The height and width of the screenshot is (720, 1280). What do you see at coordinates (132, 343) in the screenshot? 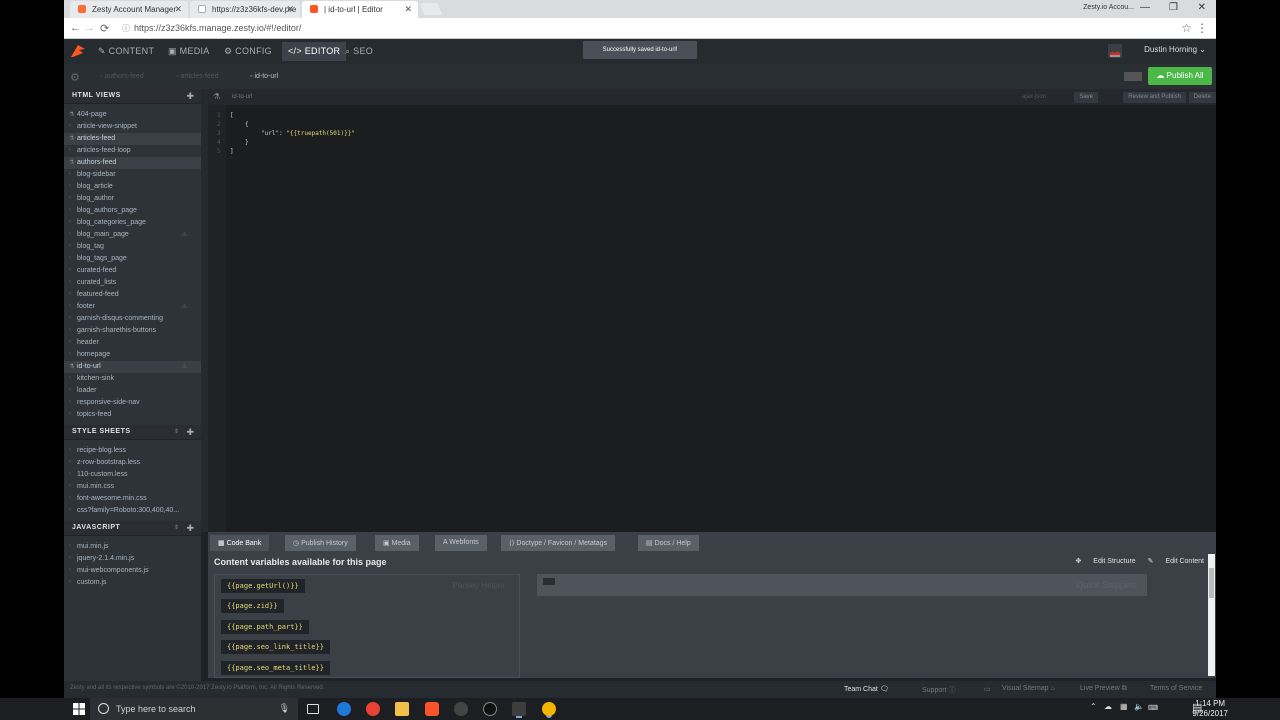
I see `sidebar-file-item: ◦ header` at bounding box center [132, 343].